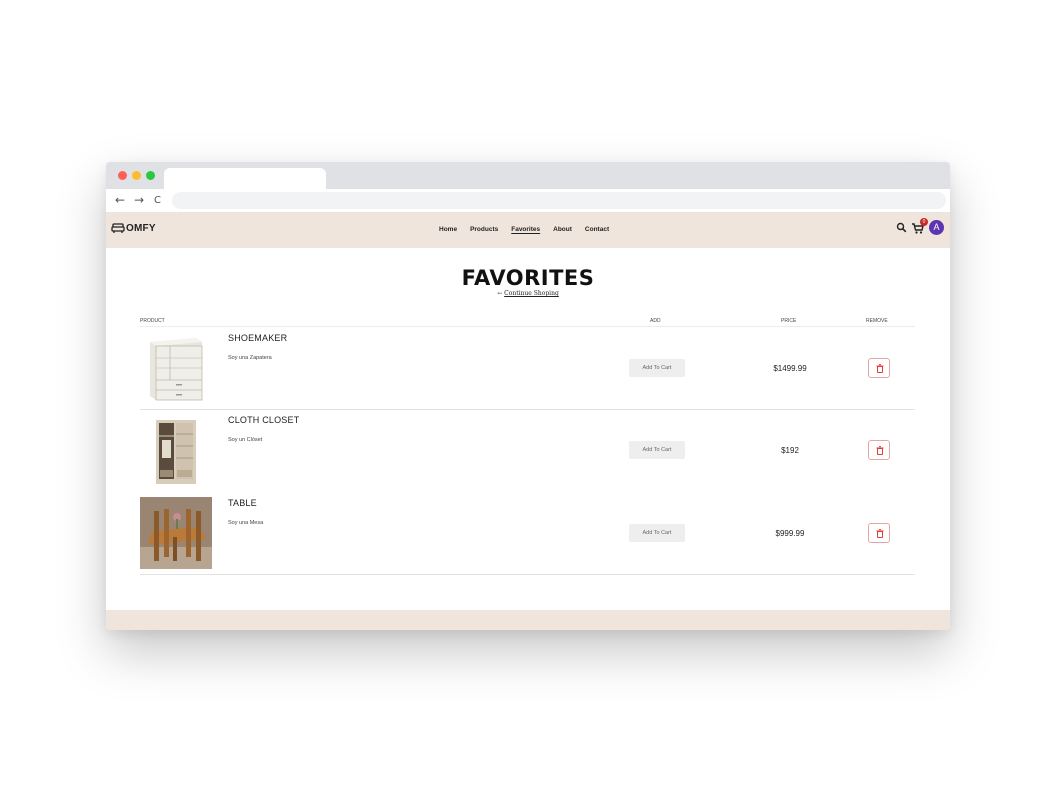 This screenshot has width=1056, height=792. Describe the element at coordinates (936, 227) in the screenshot. I see `user-avatar: A` at that location.